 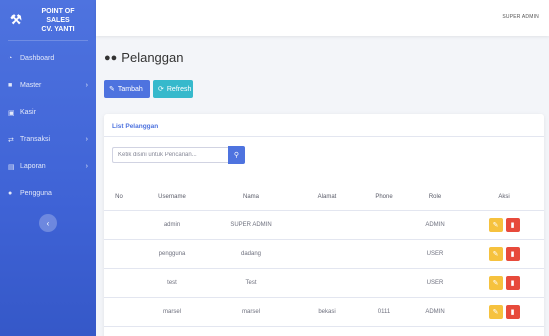 What do you see at coordinates (322, 18) in the screenshot?
I see `topbar: SUPER ADMIN` at bounding box center [322, 18].